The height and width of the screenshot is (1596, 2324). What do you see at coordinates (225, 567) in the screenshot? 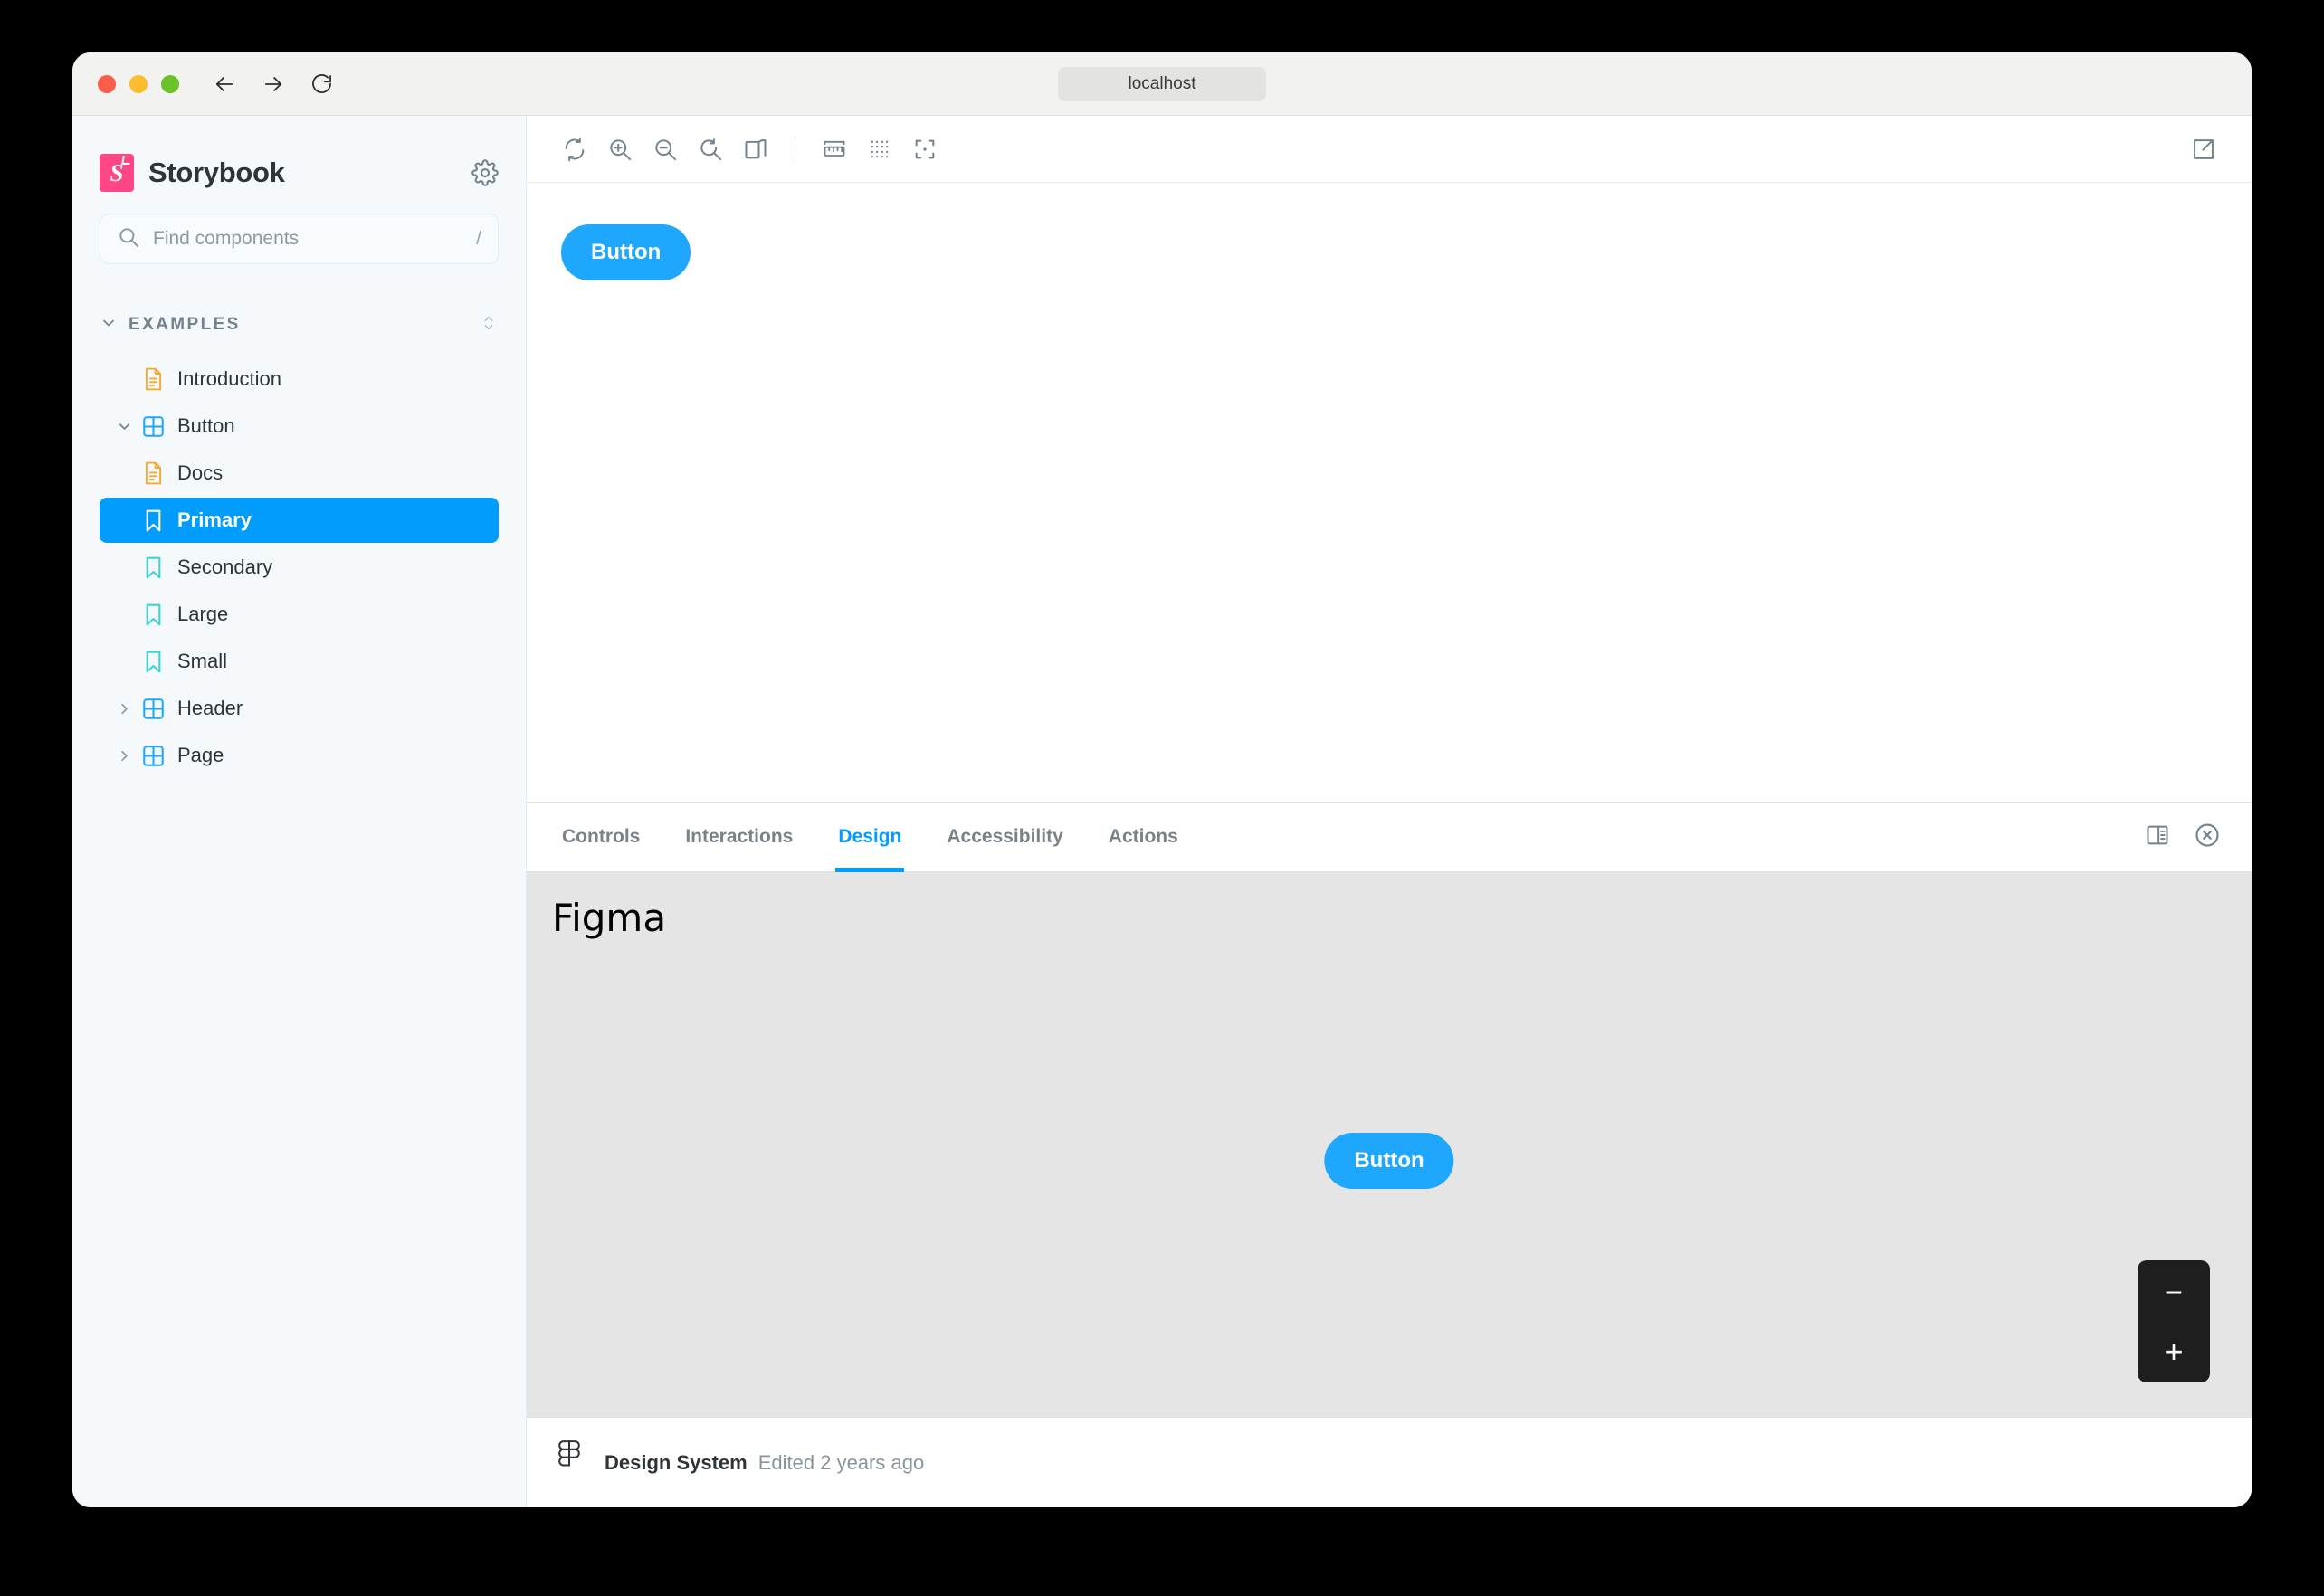
I see `sidebar-item-label: Secondary` at bounding box center [225, 567].